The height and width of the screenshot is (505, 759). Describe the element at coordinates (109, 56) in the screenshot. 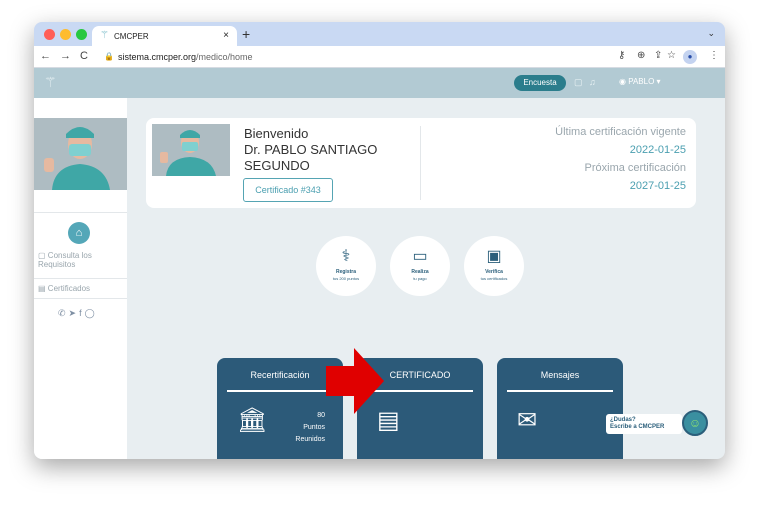

I see `lock-icon: 🔒` at that location.